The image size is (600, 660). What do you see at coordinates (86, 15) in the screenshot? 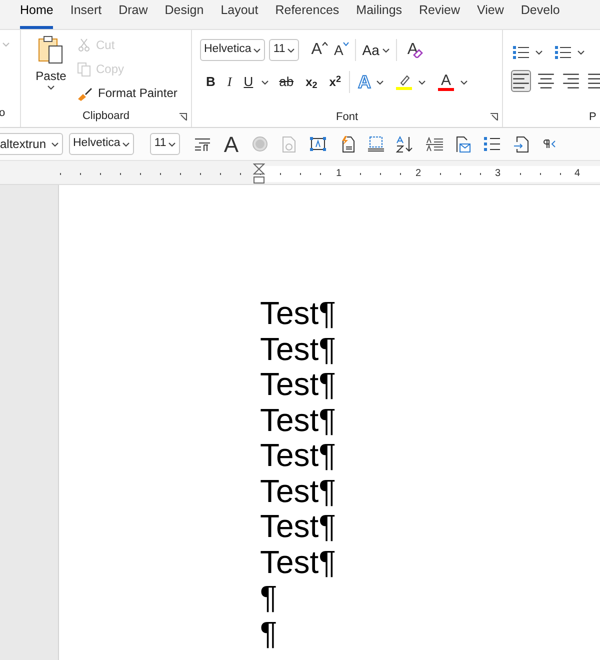
I see `ribbon-tab: Insert` at bounding box center [86, 15].